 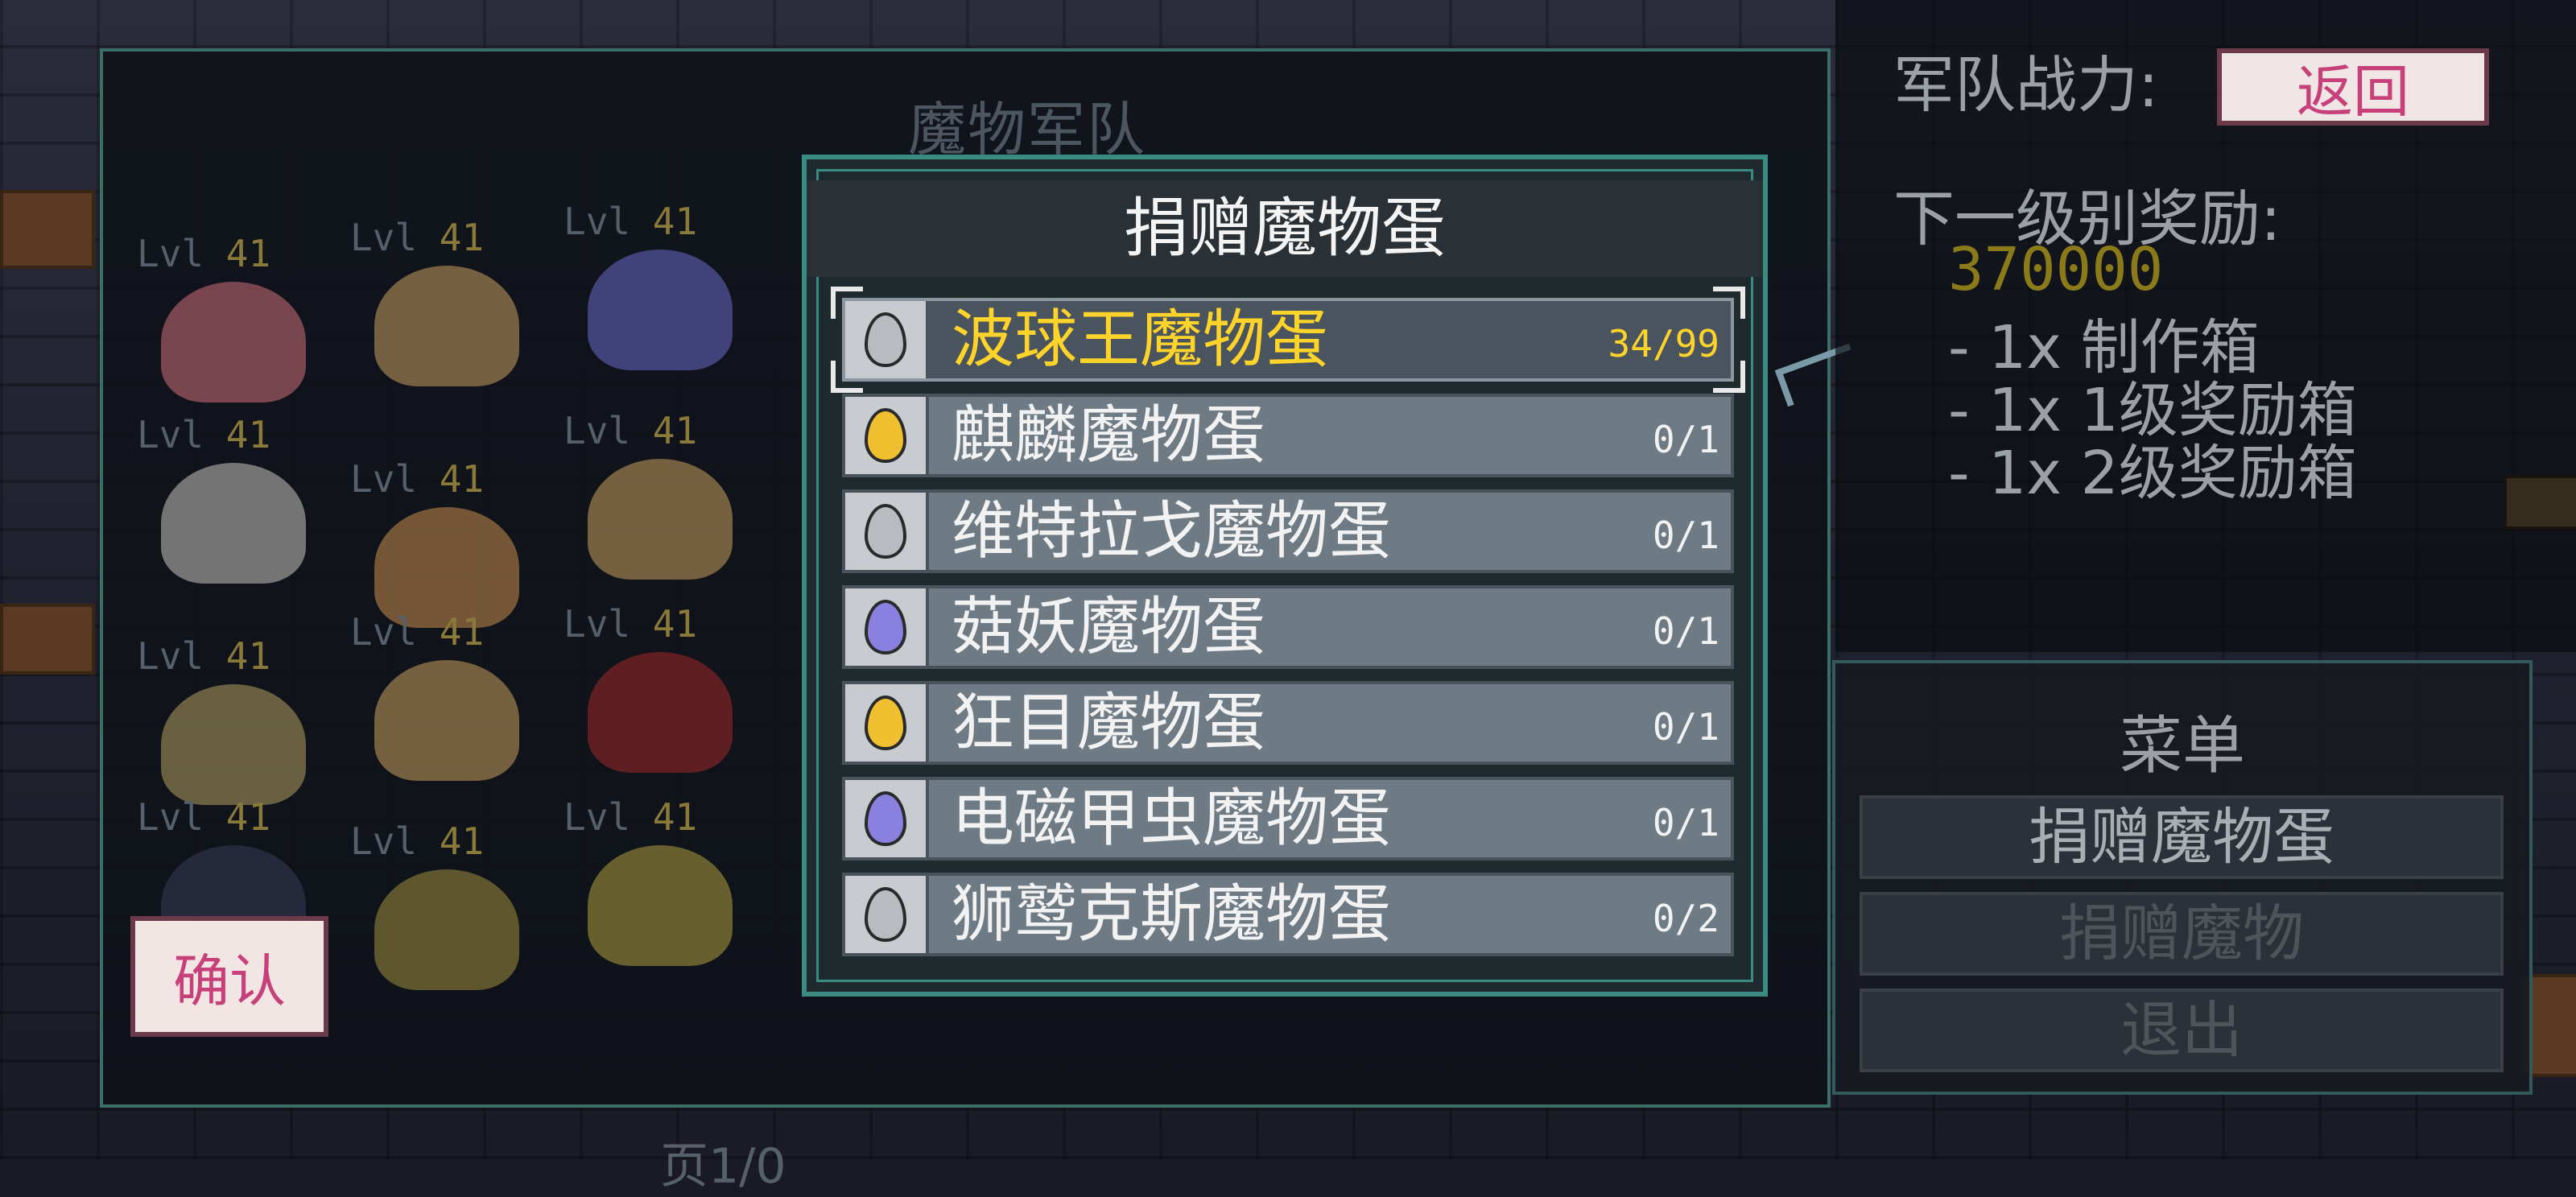 I want to click on menu-panel: 菜单 捐赠魔物蛋 捐赠魔物 退出, so click(x=2182, y=877).